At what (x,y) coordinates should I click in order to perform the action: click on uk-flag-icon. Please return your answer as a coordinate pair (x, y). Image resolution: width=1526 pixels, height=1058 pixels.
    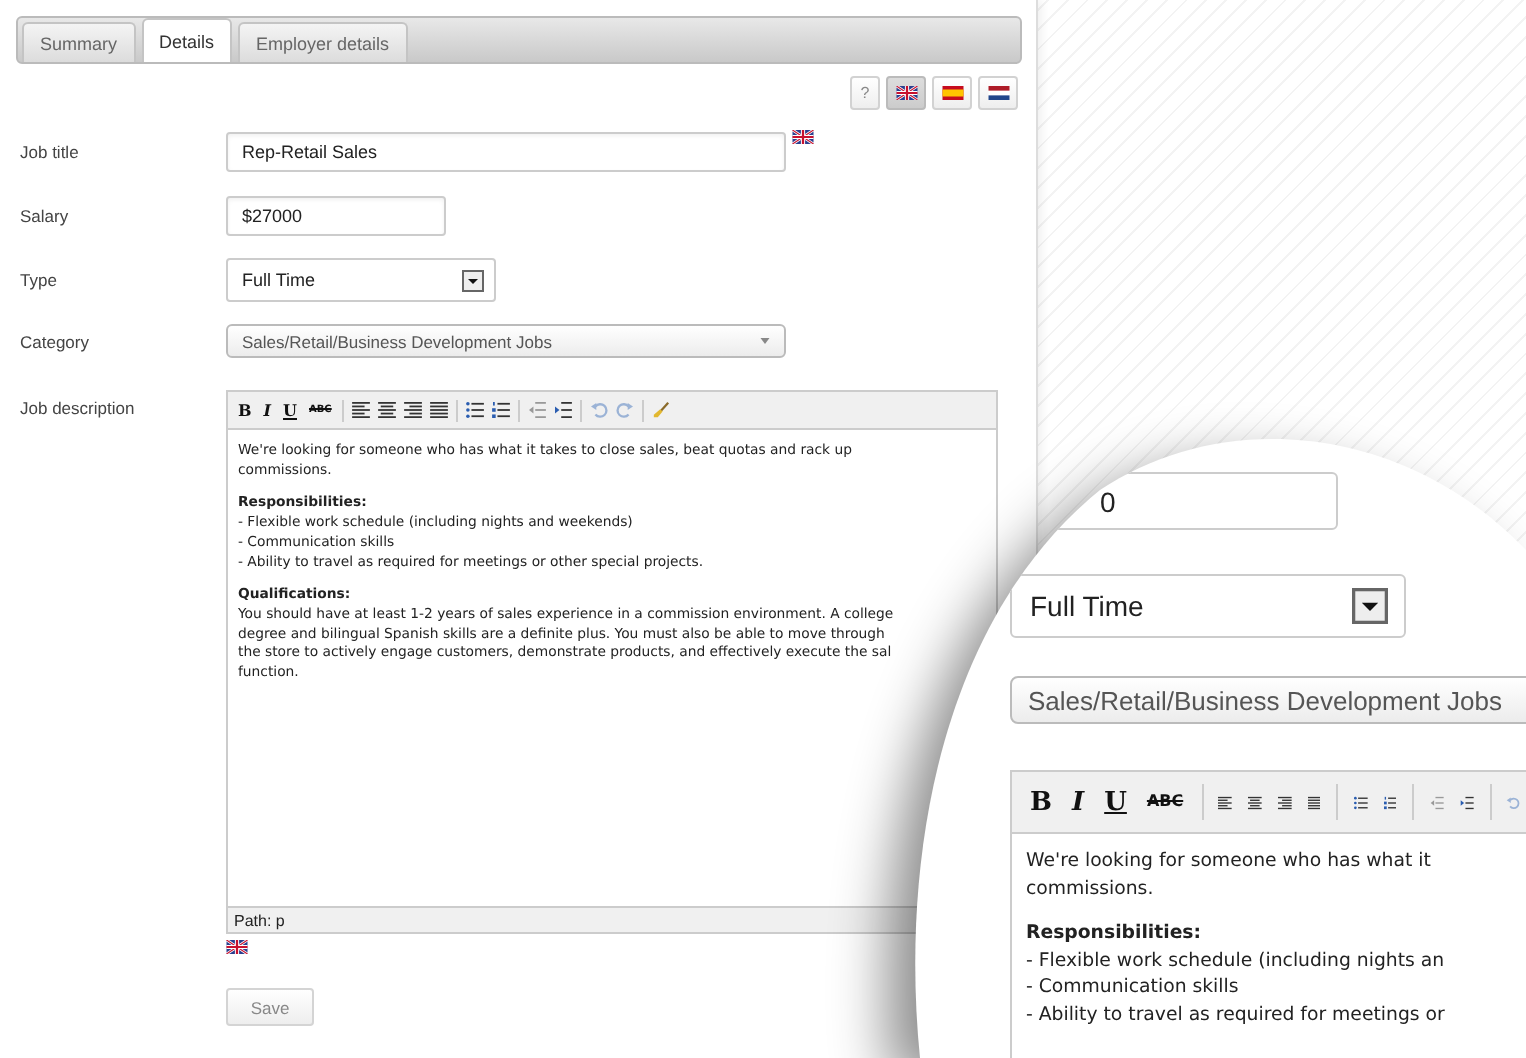
    Looking at the image, I should click on (906, 93).